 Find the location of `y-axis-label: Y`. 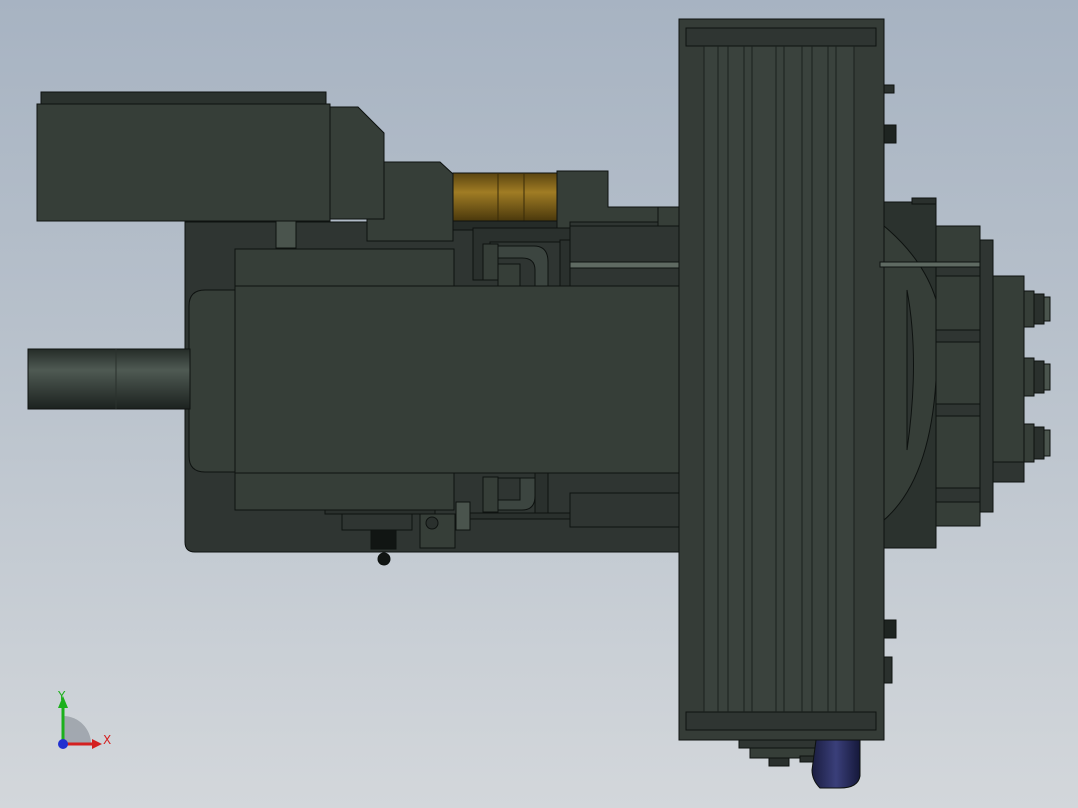

y-axis-label: Y is located at coordinates (61, 696).